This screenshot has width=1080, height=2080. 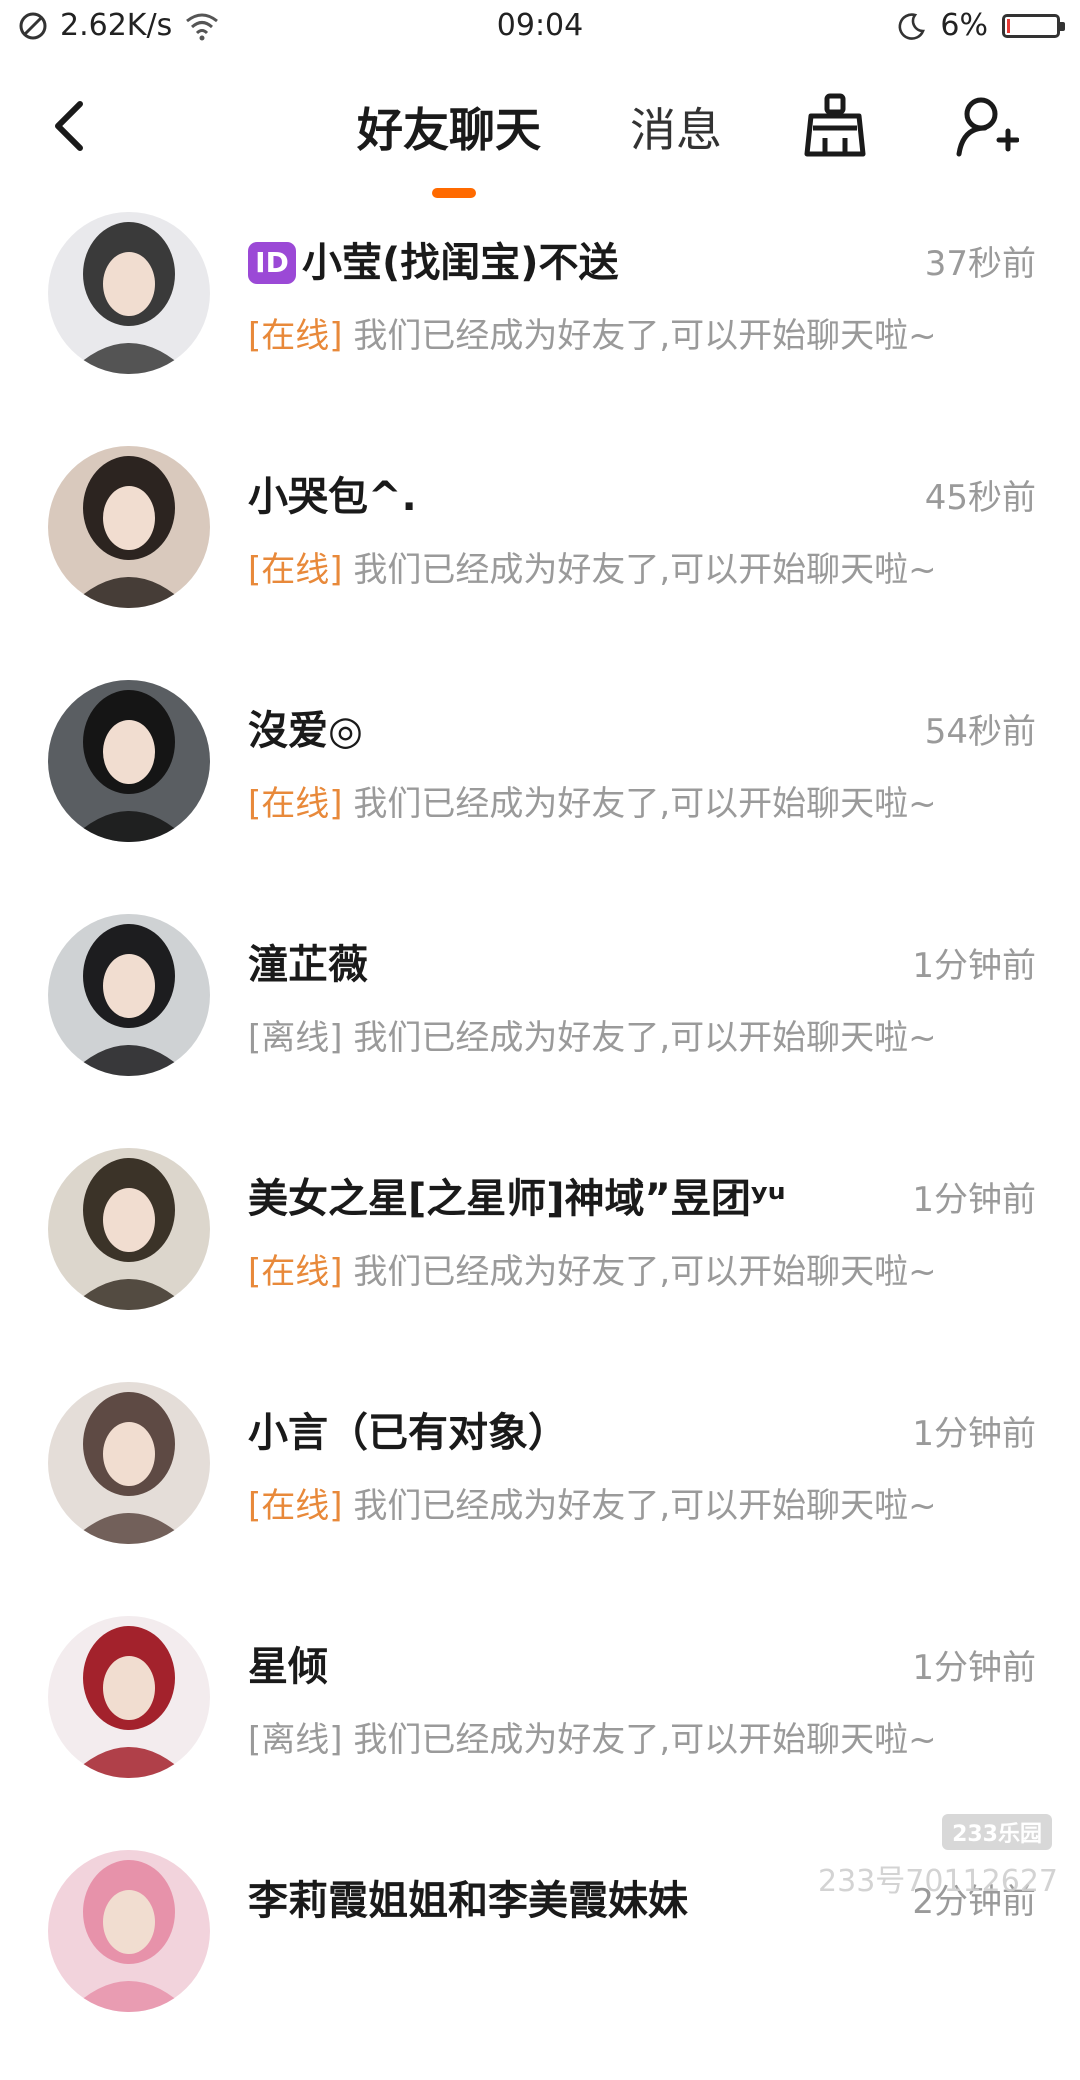 What do you see at coordinates (332, 497) in the screenshot?
I see `contact-name-text: 小哭包^.` at bounding box center [332, 497].